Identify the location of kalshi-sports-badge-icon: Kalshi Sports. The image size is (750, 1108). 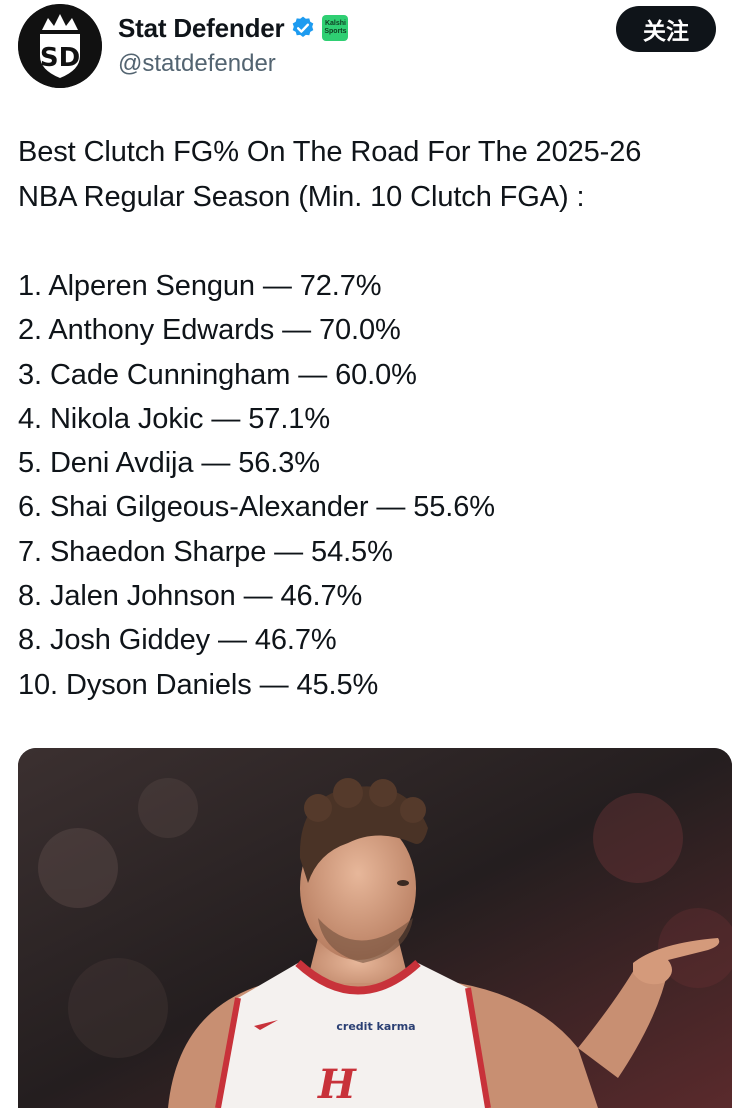
(335, 28).